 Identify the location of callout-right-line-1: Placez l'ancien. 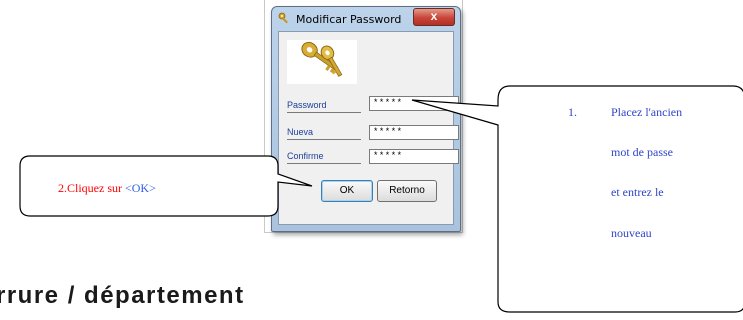
(647, 112).